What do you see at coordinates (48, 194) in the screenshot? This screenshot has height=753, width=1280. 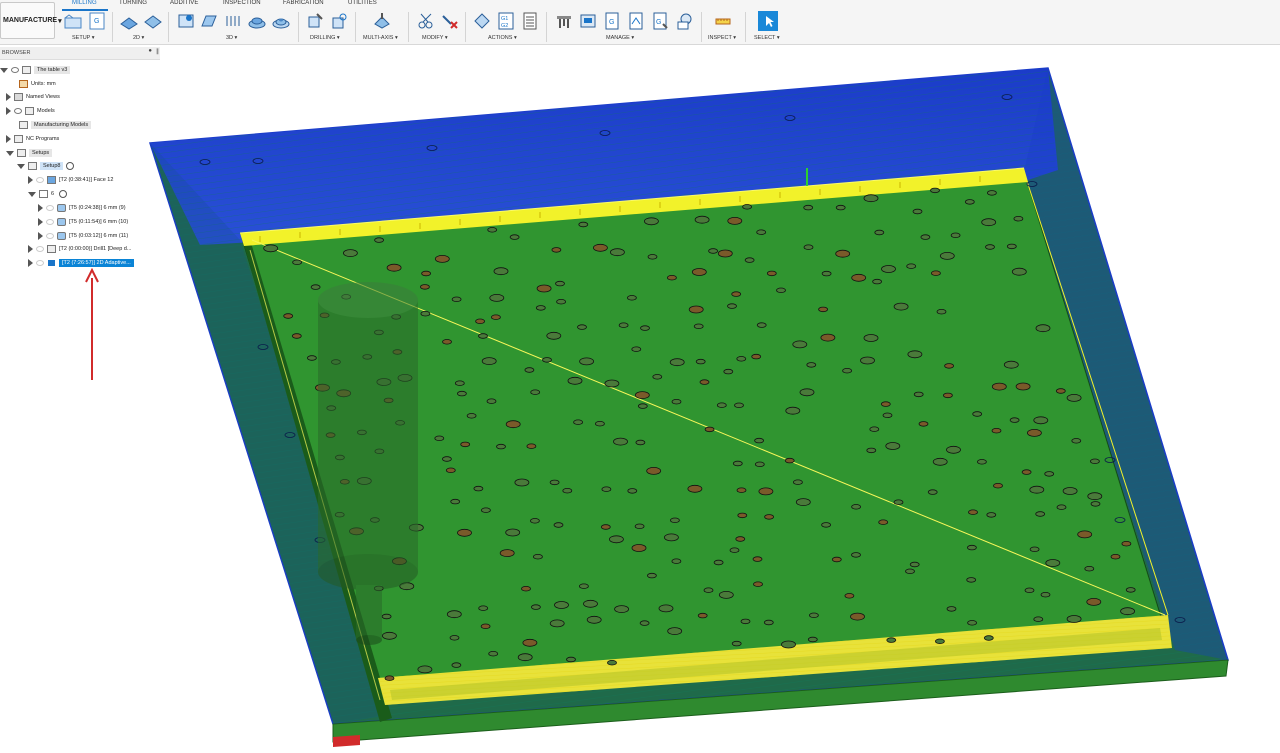 I see `tree-folder-6: 6` at bounding box center [48, 194].